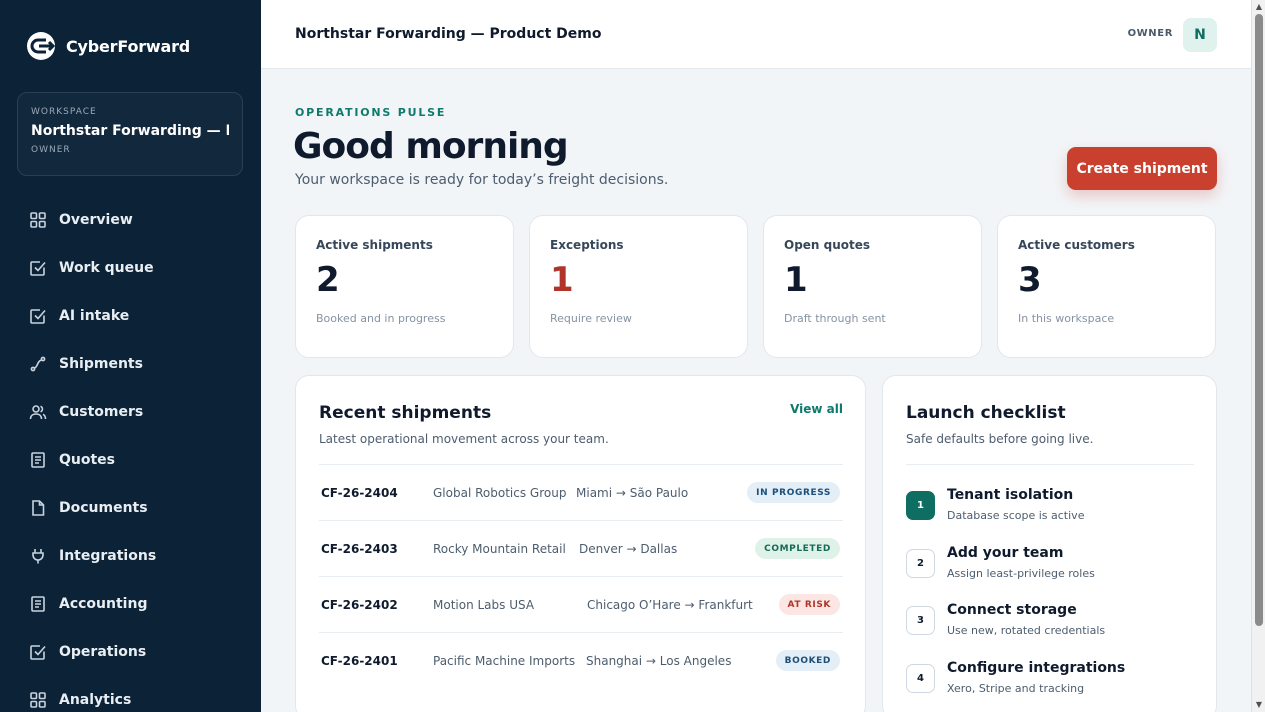 The width and height of the screenshot is (1265, 712). I want to click on scrollbar-thumb, so click(1259, 320).